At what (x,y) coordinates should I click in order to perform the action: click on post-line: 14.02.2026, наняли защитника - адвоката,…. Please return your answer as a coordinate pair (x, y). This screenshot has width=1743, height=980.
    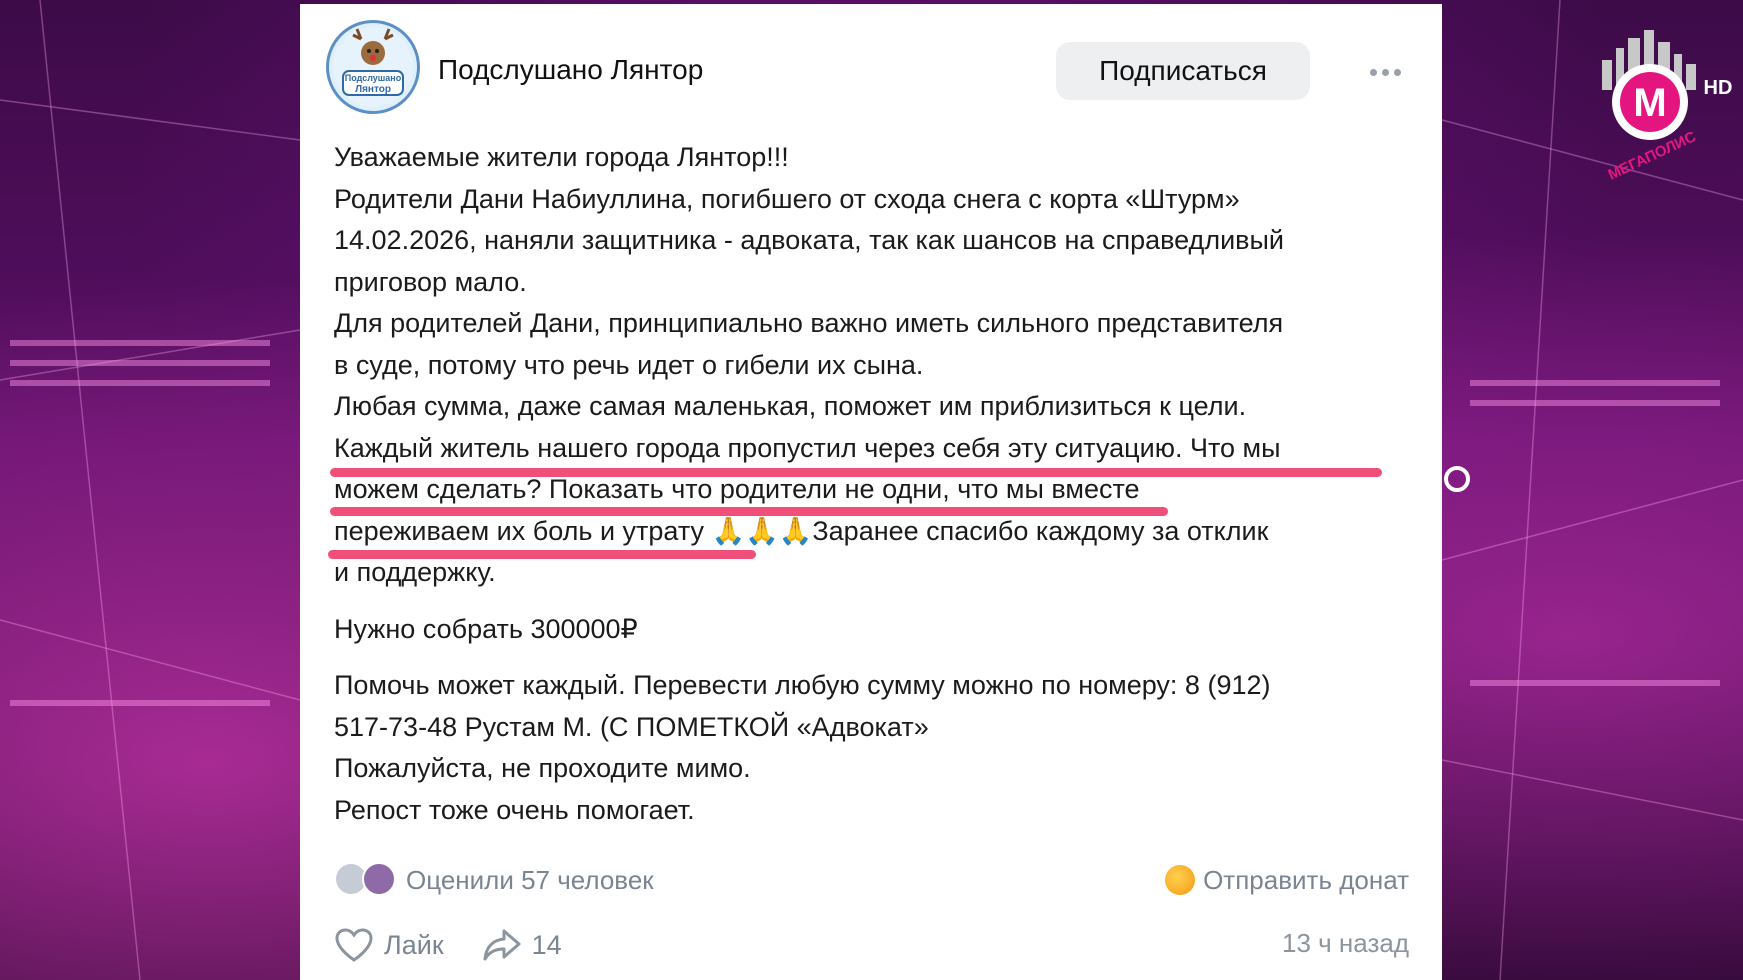
    Looking at the image, I should click on (809, 240).